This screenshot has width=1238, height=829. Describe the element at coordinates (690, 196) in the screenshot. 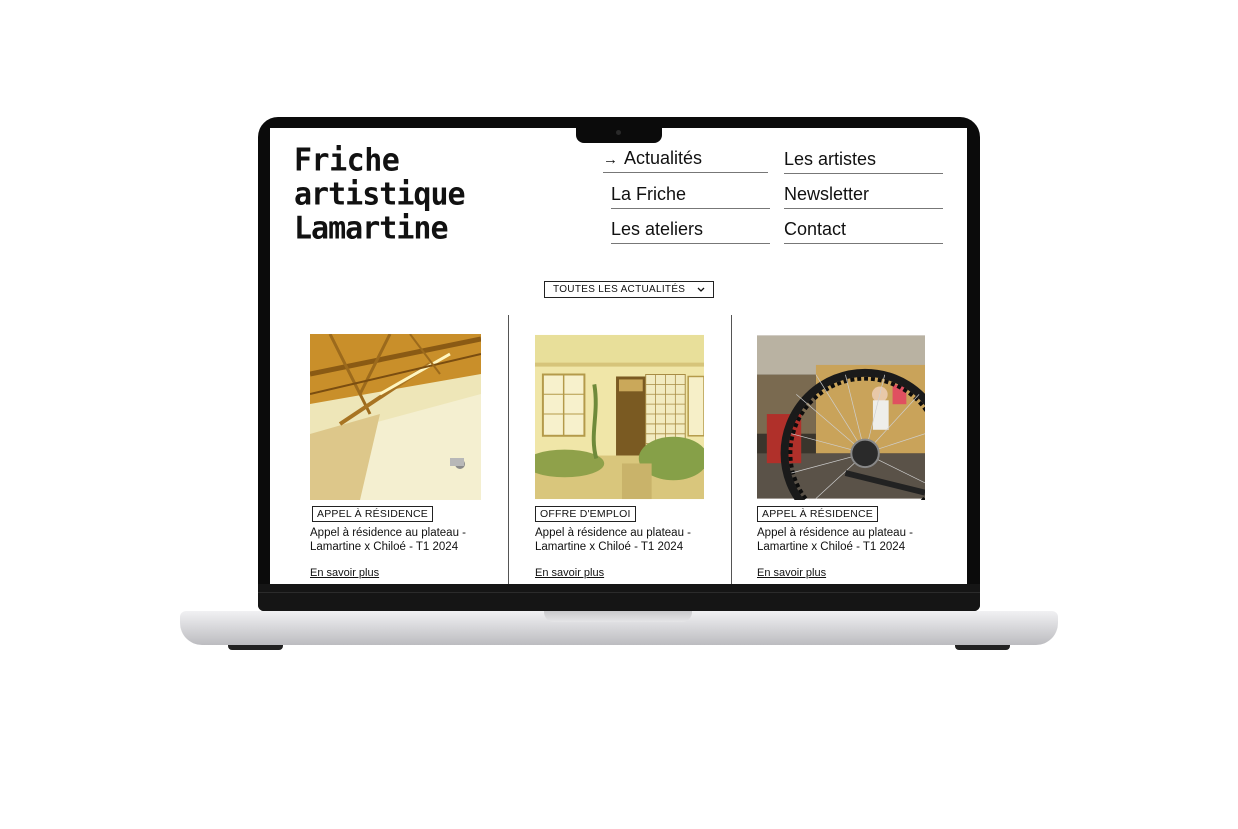

I see `nav-item-la-friche: La Friche` at that location.